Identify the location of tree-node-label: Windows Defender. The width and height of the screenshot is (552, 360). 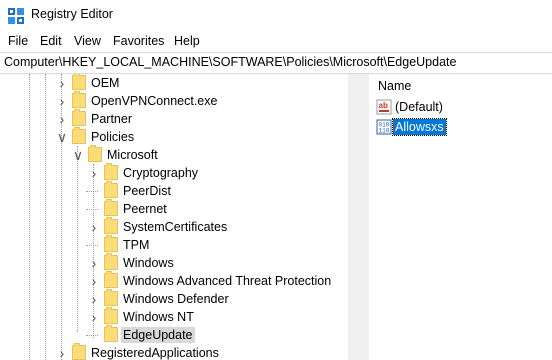
(176, 299).